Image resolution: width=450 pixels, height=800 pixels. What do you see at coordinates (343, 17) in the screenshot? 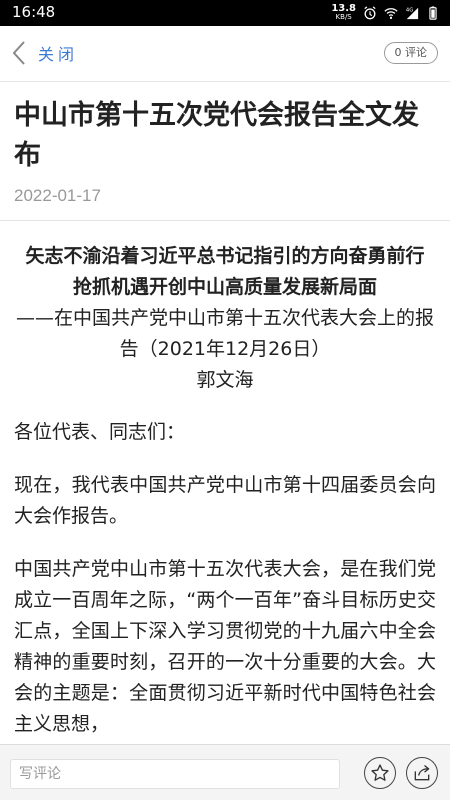
I see `net-speed-unit: KB/S` at bounding box center [343, 17].